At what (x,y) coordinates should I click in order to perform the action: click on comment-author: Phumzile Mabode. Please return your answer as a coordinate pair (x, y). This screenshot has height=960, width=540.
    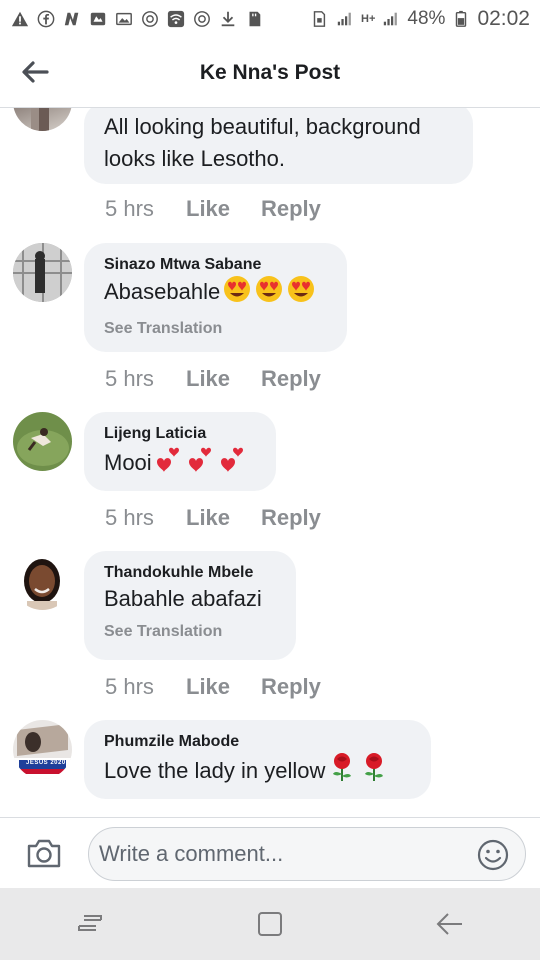
    Looking at the image, I should click on (257, 742).